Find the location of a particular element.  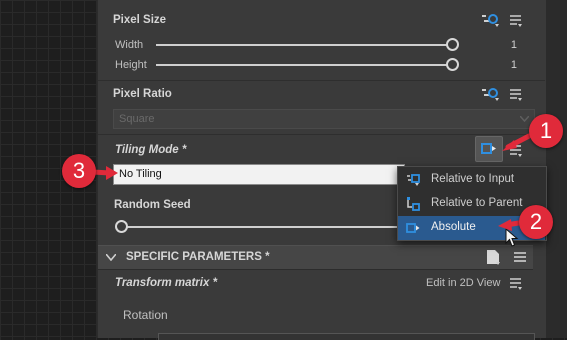

callout-badge-2: 2 is located at coordinates (536, 222).